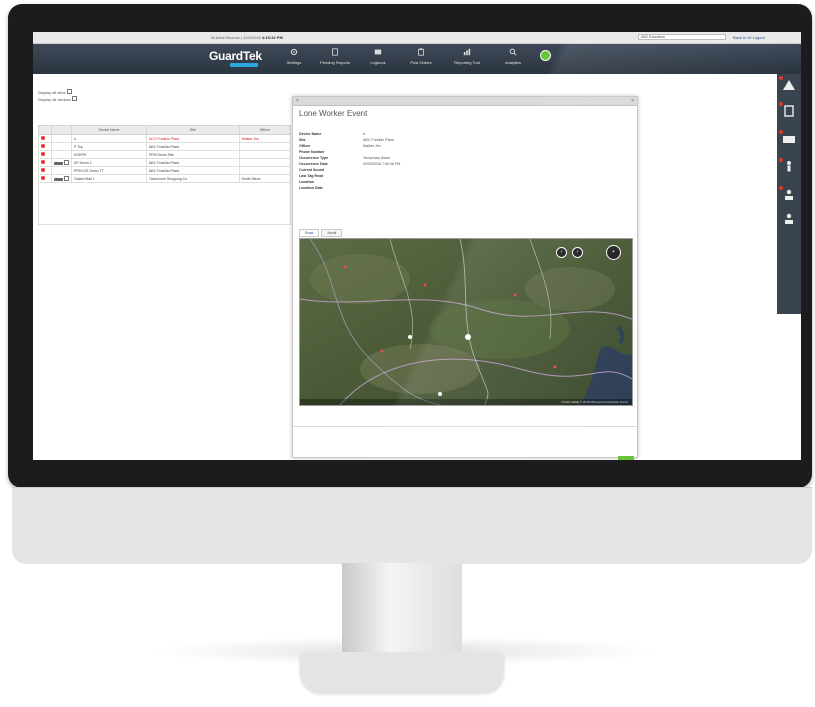  What do you see at coordinates (789, 85) in the screenshot?
I see `warning-icon` at bounding box center [789, 85].